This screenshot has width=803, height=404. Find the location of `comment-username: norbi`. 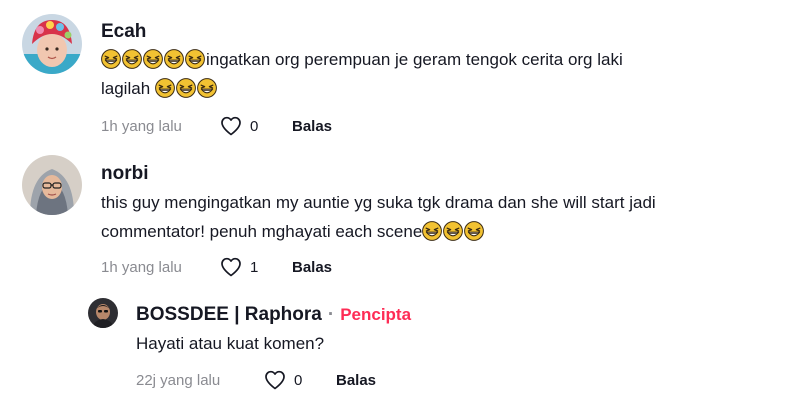

comment-username: norbi is located at coordinates (125, 174).